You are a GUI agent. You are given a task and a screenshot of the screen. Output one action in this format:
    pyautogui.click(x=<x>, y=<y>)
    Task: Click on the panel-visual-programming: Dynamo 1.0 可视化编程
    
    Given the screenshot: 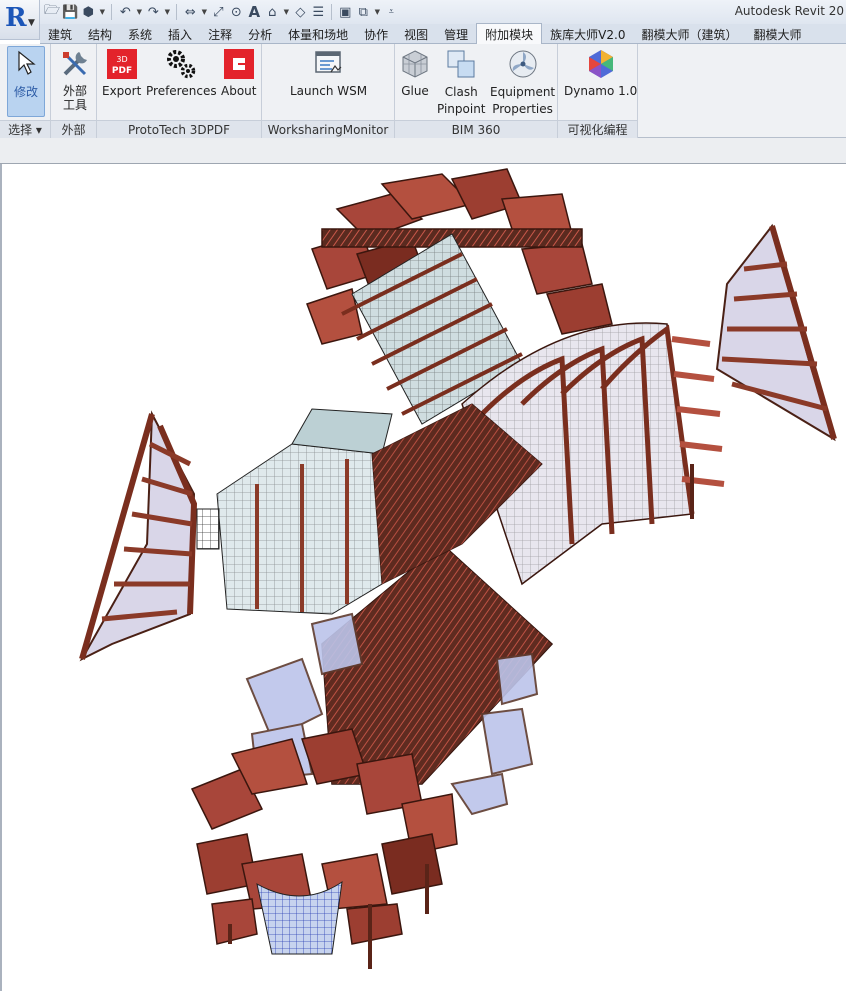 What is the action you would take?
    pyautogui.click(x=598, y=91)
    